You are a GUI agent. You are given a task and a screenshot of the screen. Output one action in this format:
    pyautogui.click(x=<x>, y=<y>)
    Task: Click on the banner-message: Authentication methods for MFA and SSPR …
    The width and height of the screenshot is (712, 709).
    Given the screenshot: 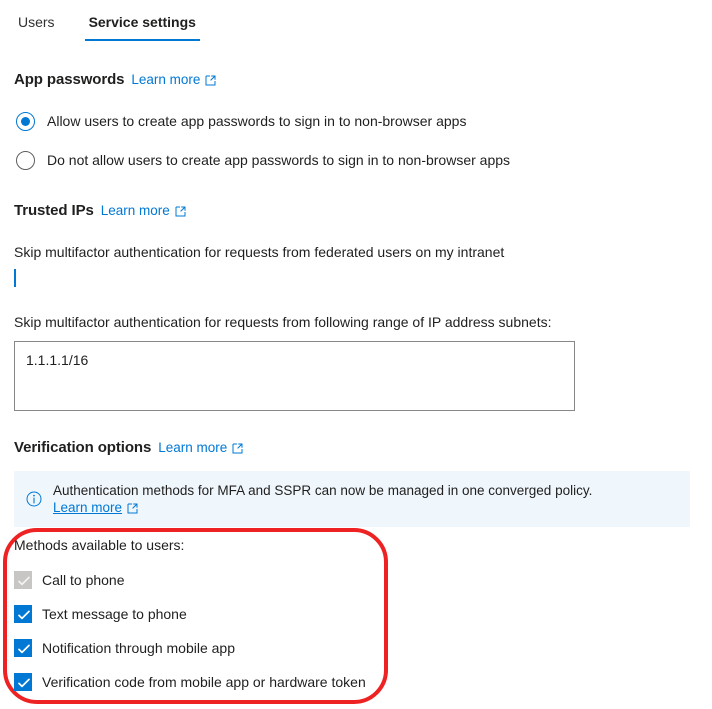 What is the action you would take?
    pyautogui.click(x=365, y=499)
    